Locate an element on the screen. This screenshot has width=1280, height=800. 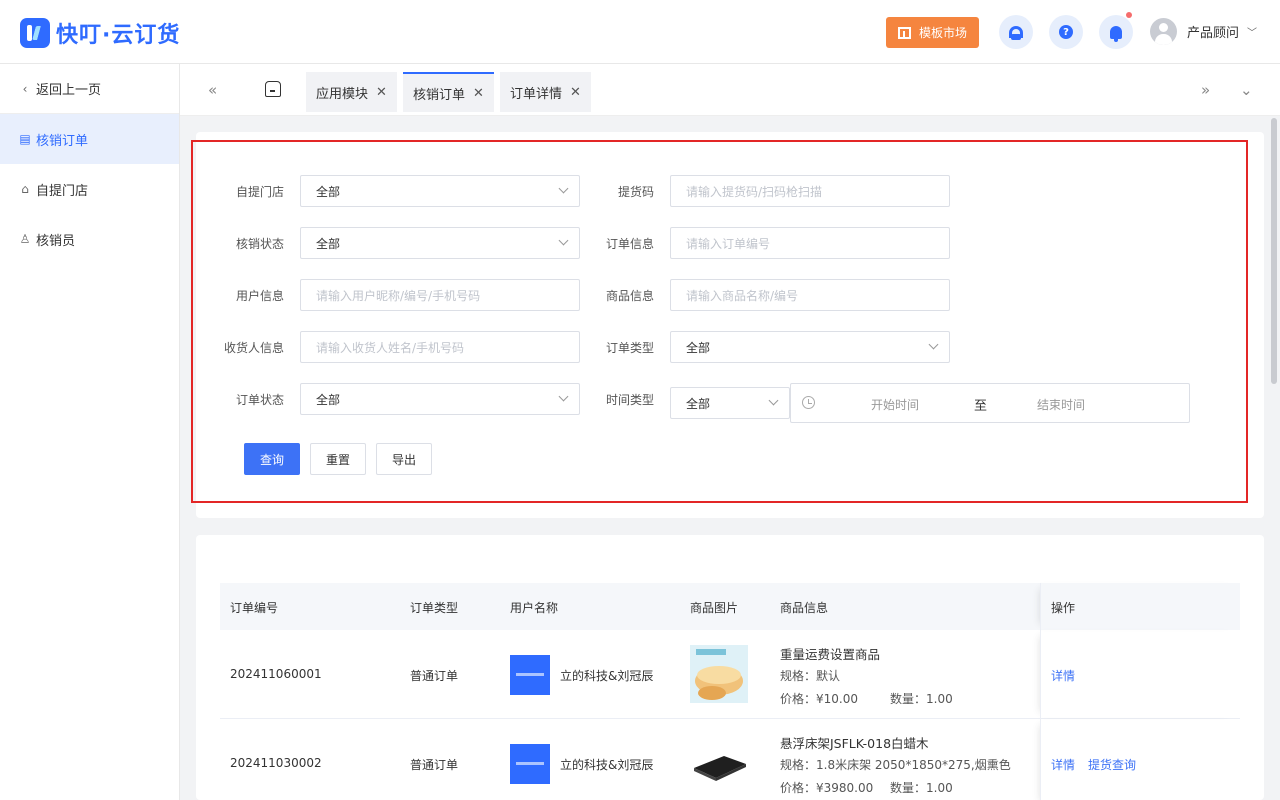
tab-label: 应用模块 is located at coordinates (342, 94).